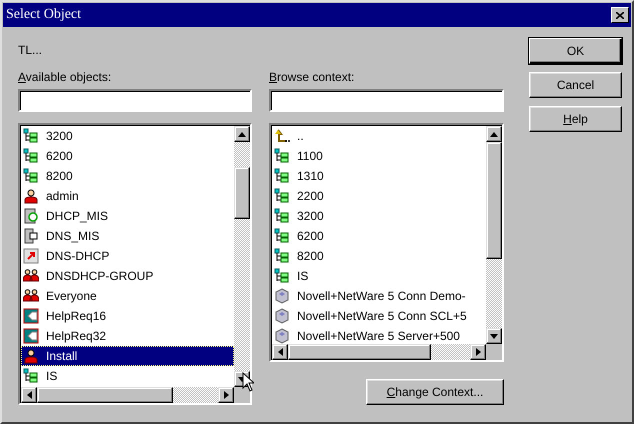 This screenshot has width=634, height=424. What do you see at coordinates (44, 15) in the screenshot?
I see `window-title: Select Object` at bounding box center [44, 15].